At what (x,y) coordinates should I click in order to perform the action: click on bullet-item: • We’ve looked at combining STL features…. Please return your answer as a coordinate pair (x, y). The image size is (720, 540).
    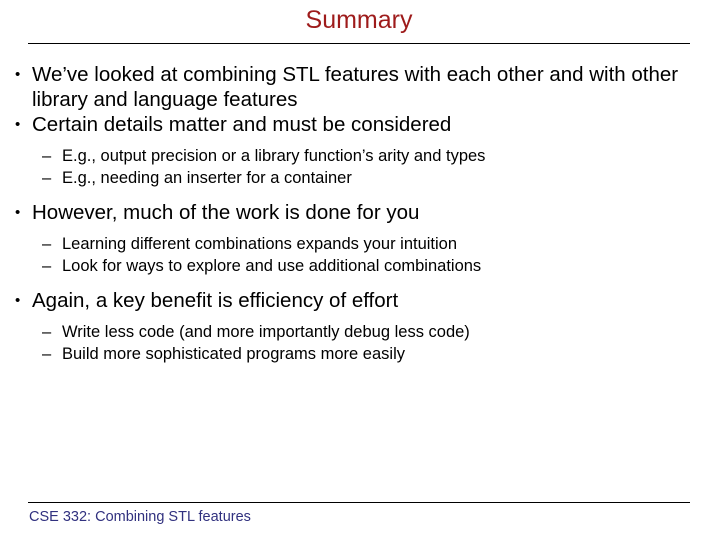
    Looking at the image, I should click on (360, 87).